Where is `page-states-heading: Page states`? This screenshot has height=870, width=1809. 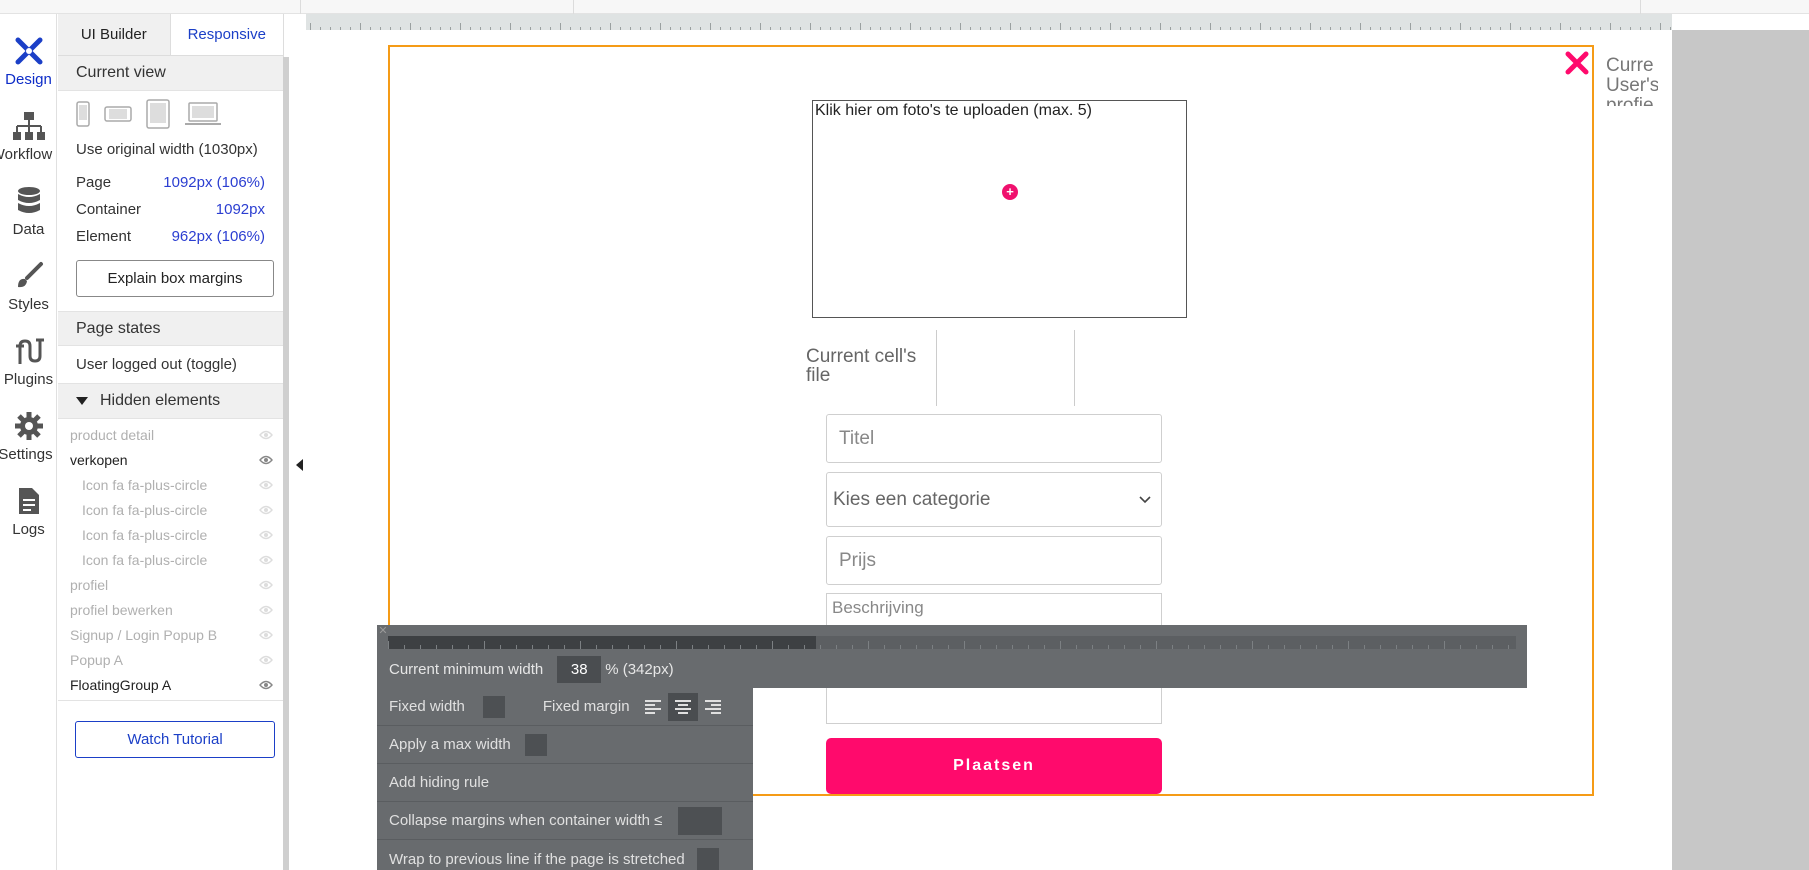 page-states-heading: Page states is located at coordinates (170, 328).